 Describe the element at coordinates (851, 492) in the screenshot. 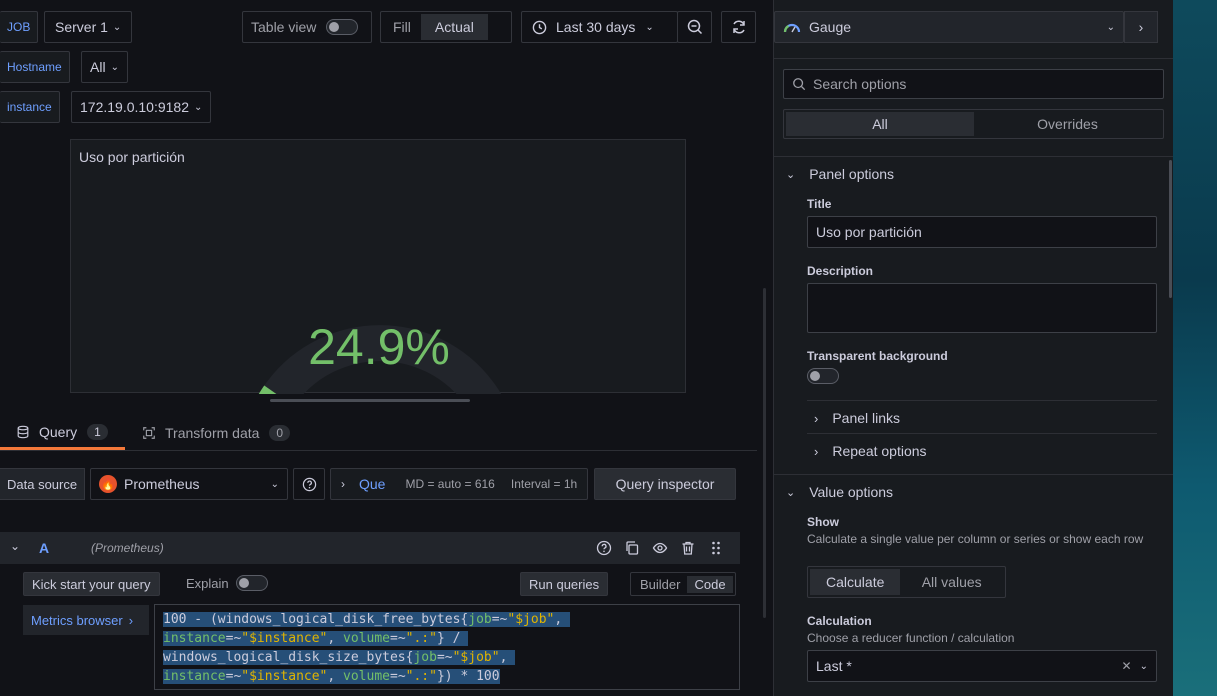

I see `value-options-label: Value options` at that location.